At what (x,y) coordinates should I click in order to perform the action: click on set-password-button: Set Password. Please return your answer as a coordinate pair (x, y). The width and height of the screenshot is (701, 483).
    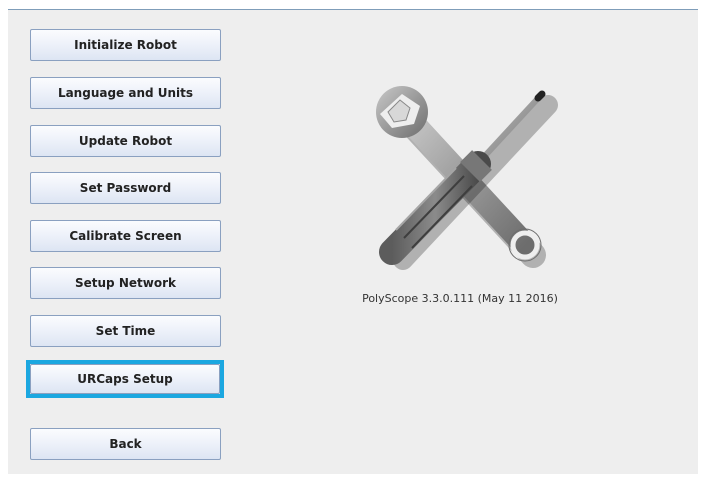
    Looking at the image, I should click on (125, 188).